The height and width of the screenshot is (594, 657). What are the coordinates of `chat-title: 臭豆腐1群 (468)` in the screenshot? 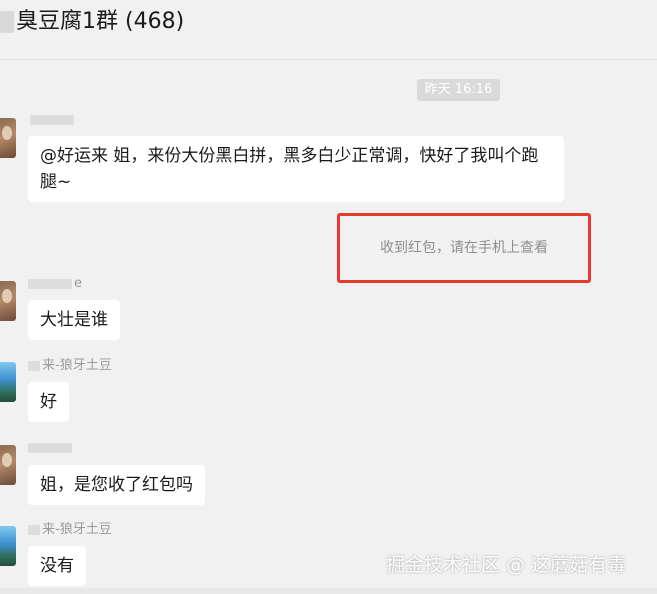 It's located at (92, 22).